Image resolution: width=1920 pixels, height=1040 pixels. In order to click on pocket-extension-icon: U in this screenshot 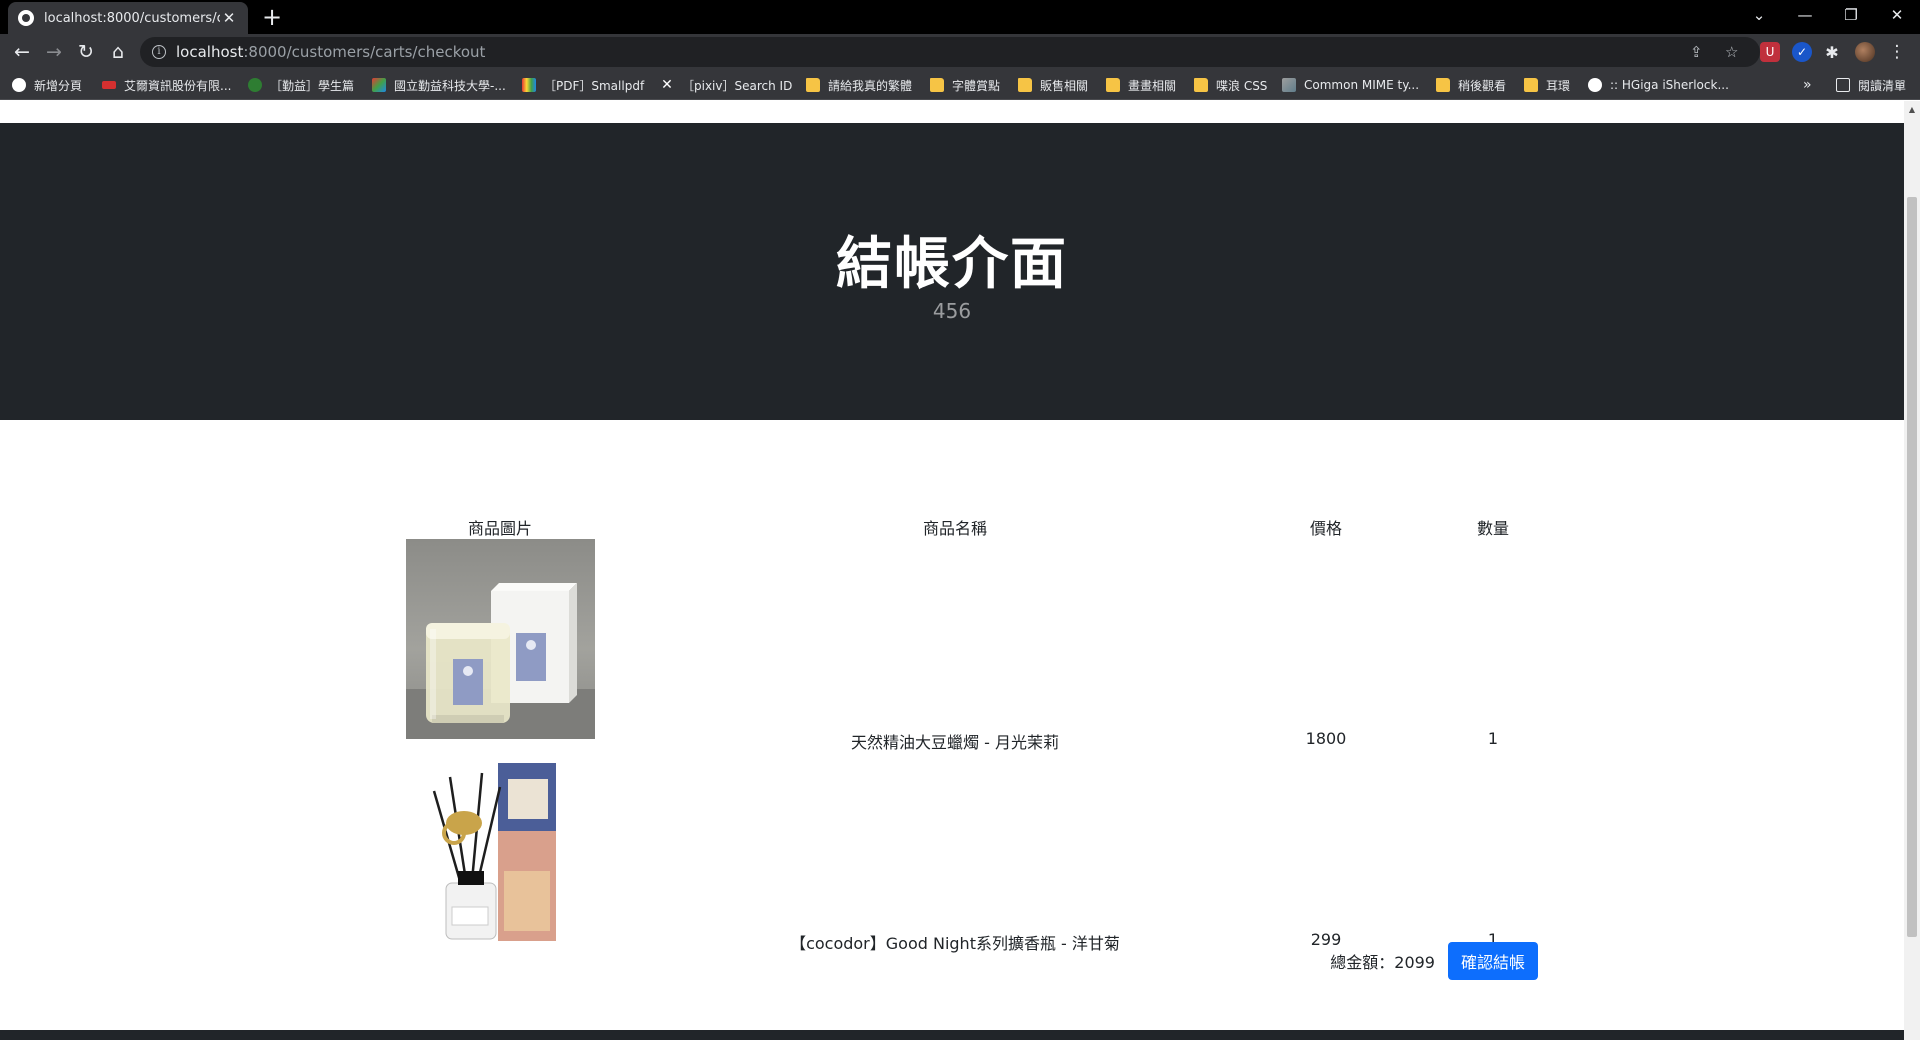, I will do `click(1770, 52)`.